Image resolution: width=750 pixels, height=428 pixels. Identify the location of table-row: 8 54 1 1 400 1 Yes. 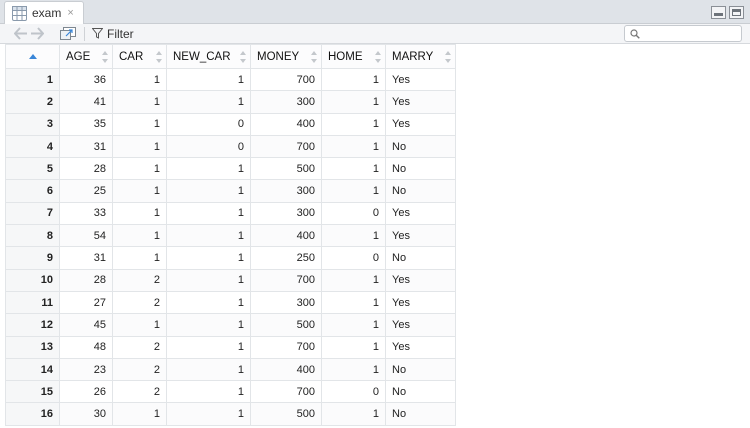
(230, 236).